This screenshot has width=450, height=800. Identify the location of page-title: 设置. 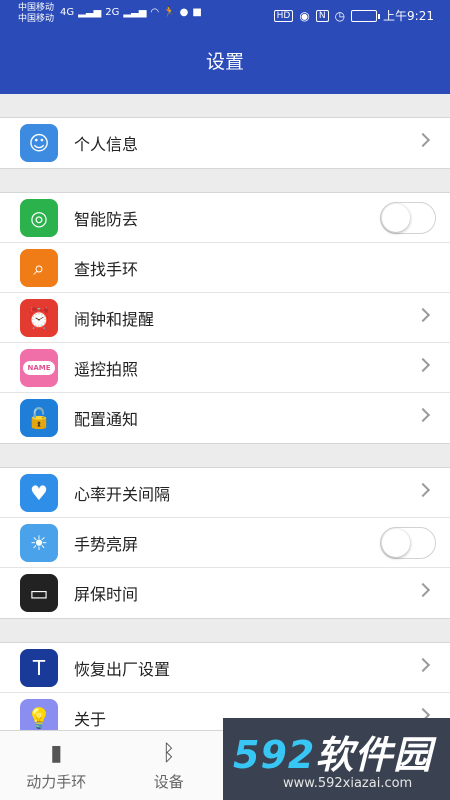
(225, 62).